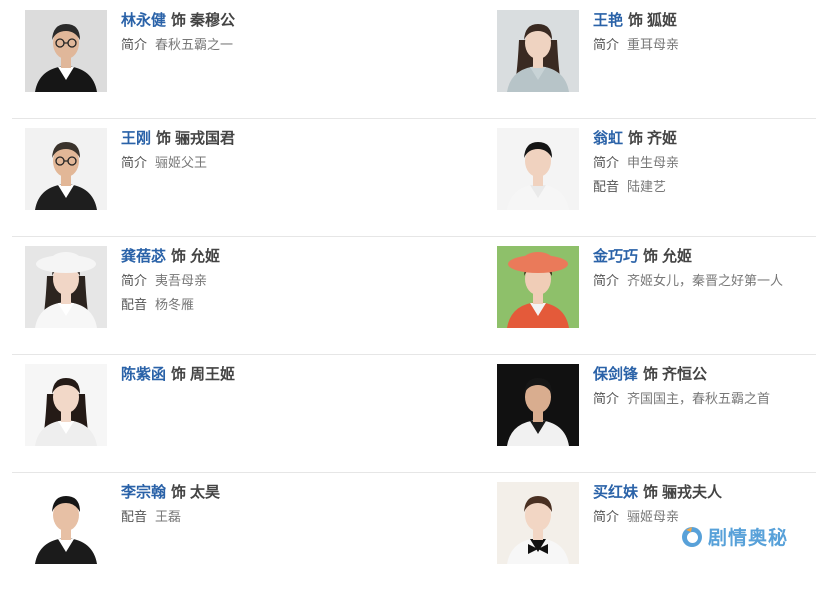 This screenshot has width=816, height=590. I want to click on cast-info: 李宗翰饰太昊 配音 王磊, so click(170, 505).